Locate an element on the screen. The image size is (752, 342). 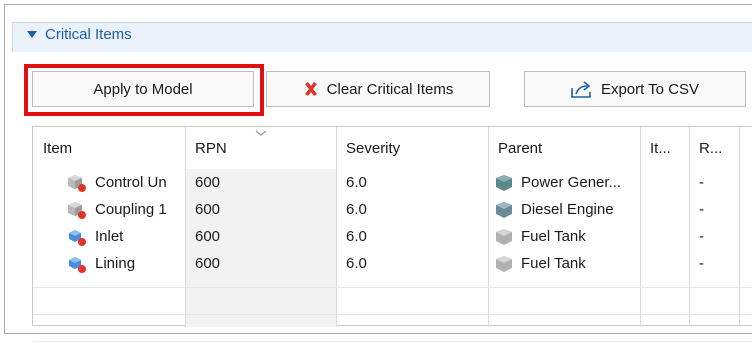
header-item-label: Item is located at coordinates (58, 148).